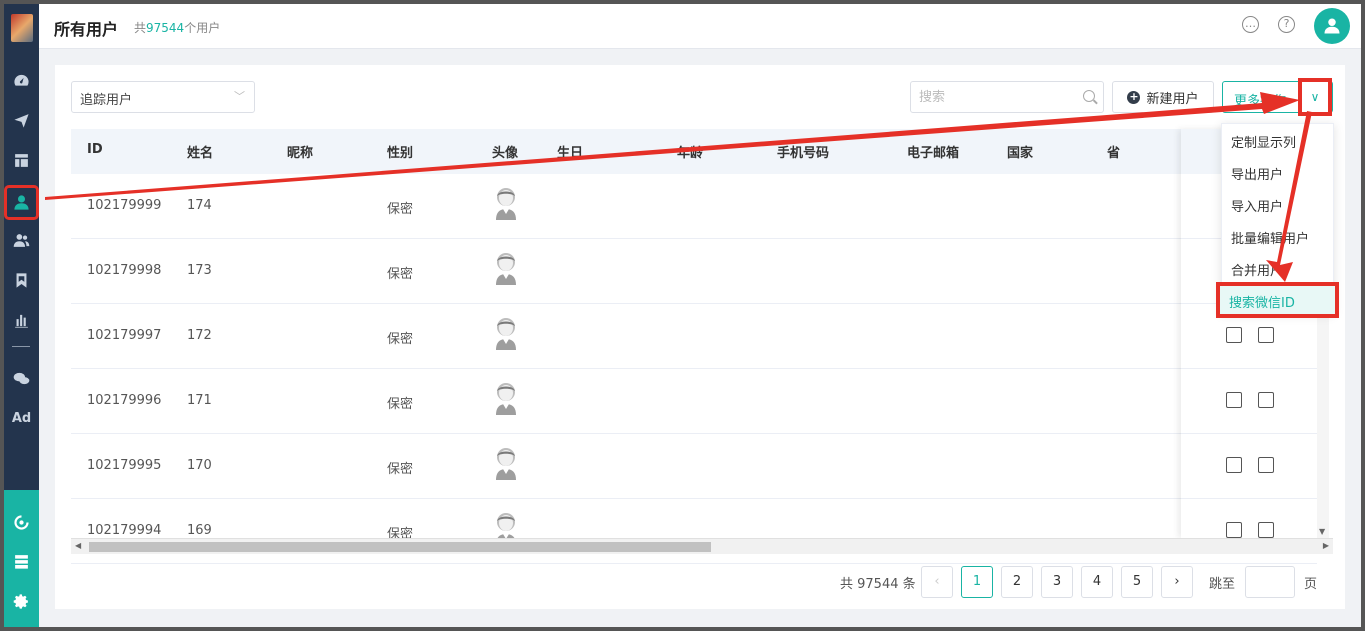 Image resolution: width=1365 pixels, height=631 pixels. I want to click on dashboard-icon, so click(21, 80).